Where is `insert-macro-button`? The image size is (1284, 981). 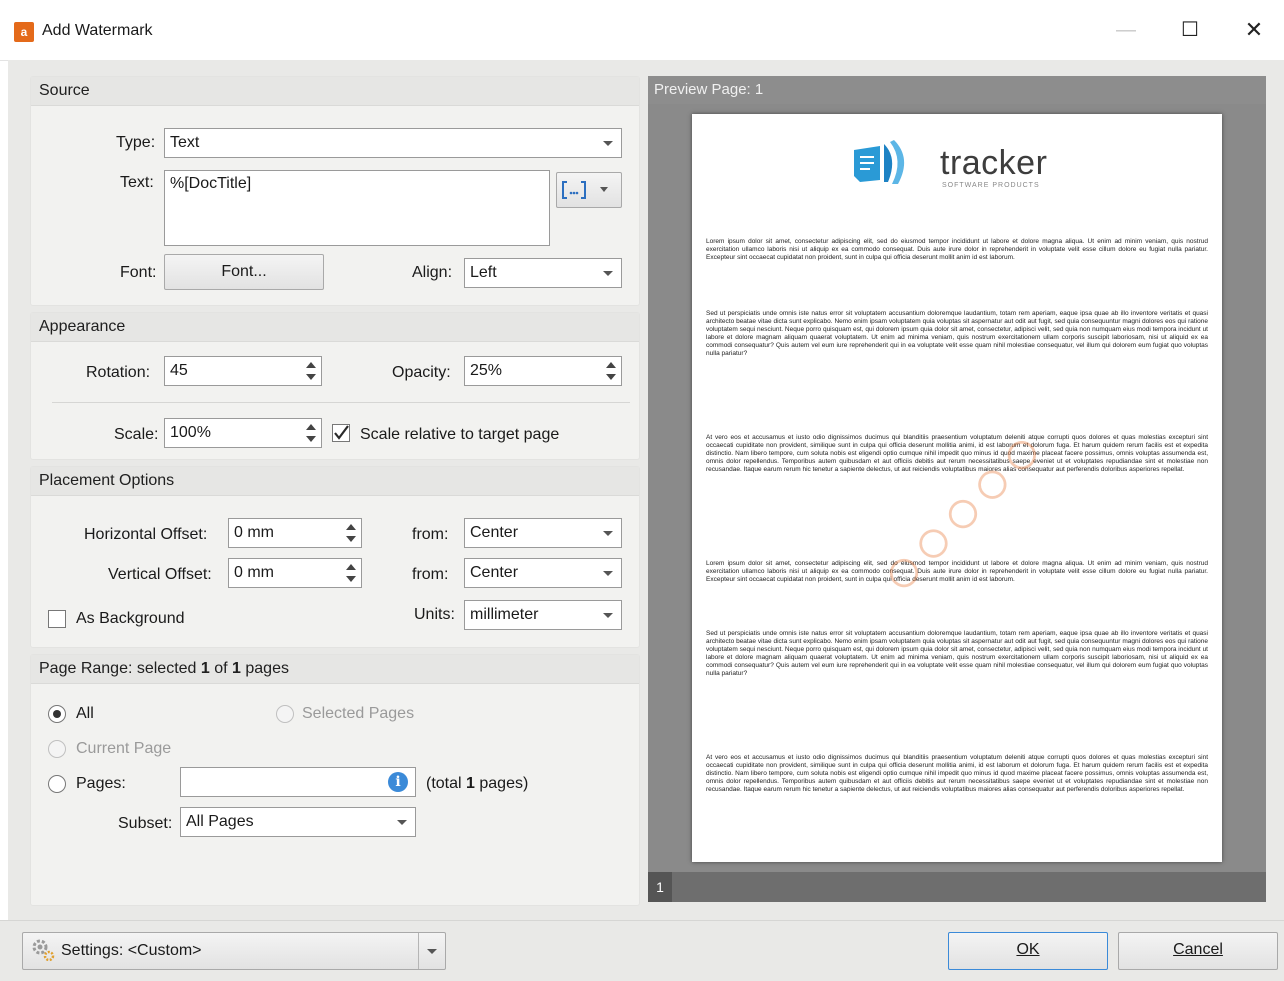
insert-macro-button is located at coordinates (589, 190).